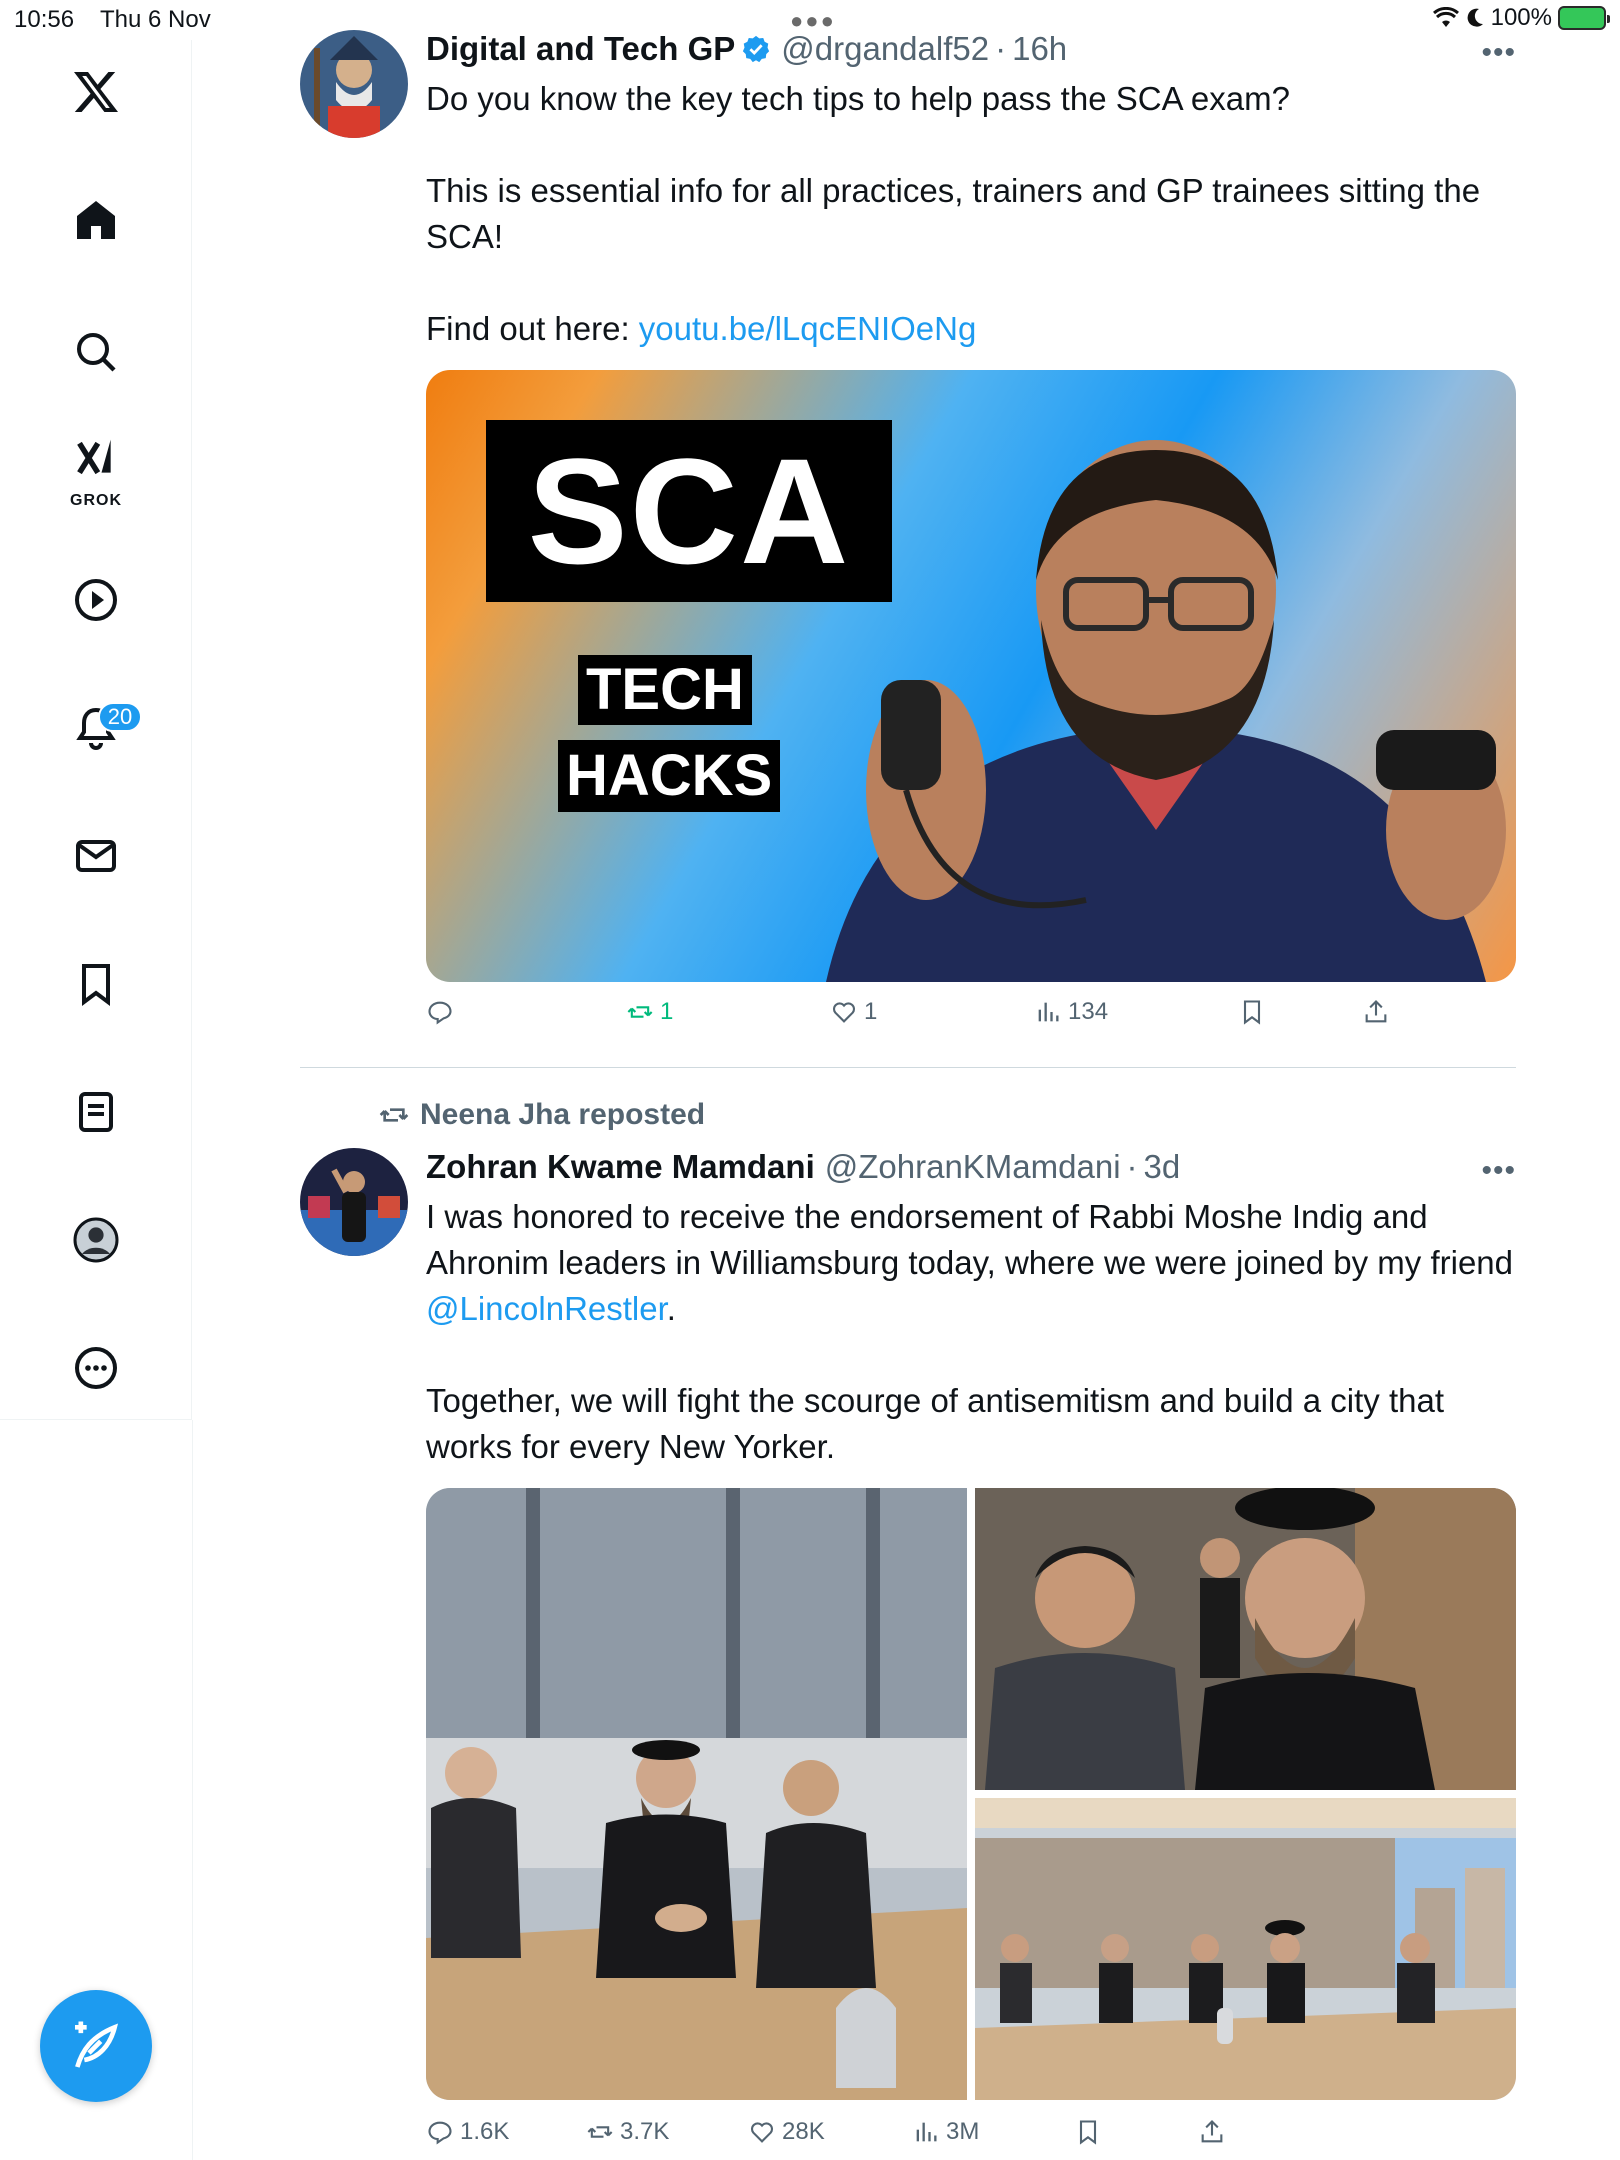 The image size is (1620, 2160). Describe the element at coordinates (1166, 711) in the screenshot. I see `thumbnail-person-illustration` at that location.